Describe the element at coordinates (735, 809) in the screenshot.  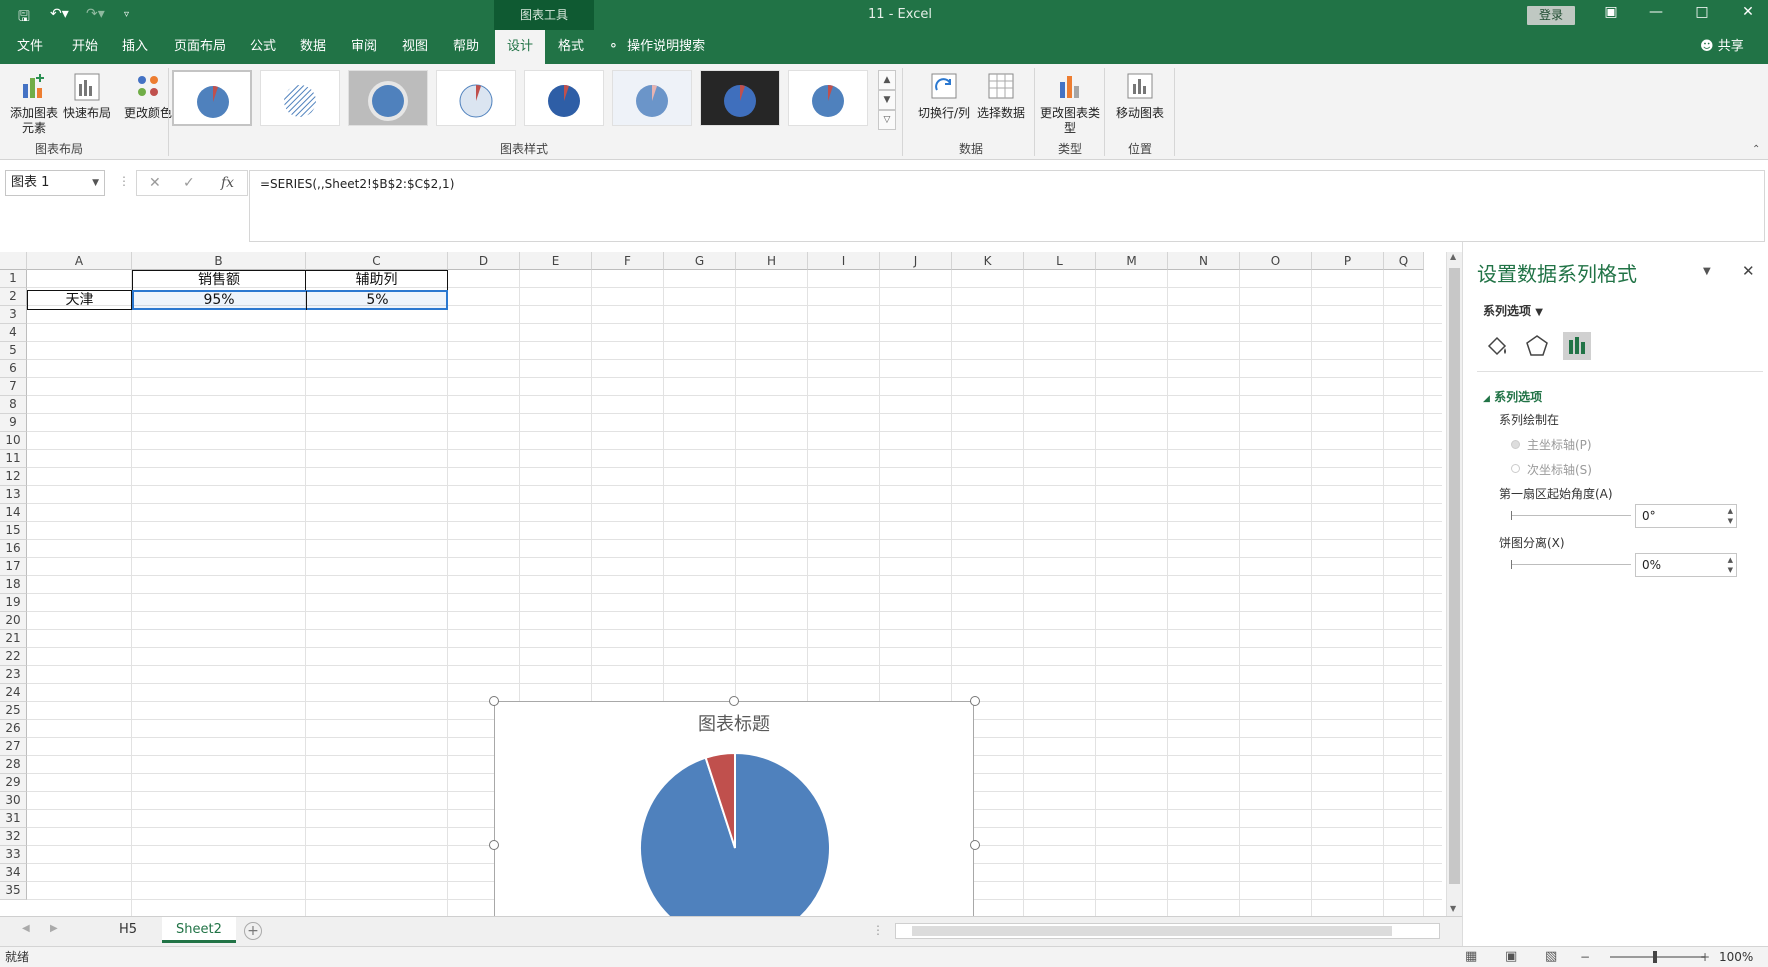
I see `pie-plot-area` at that location.